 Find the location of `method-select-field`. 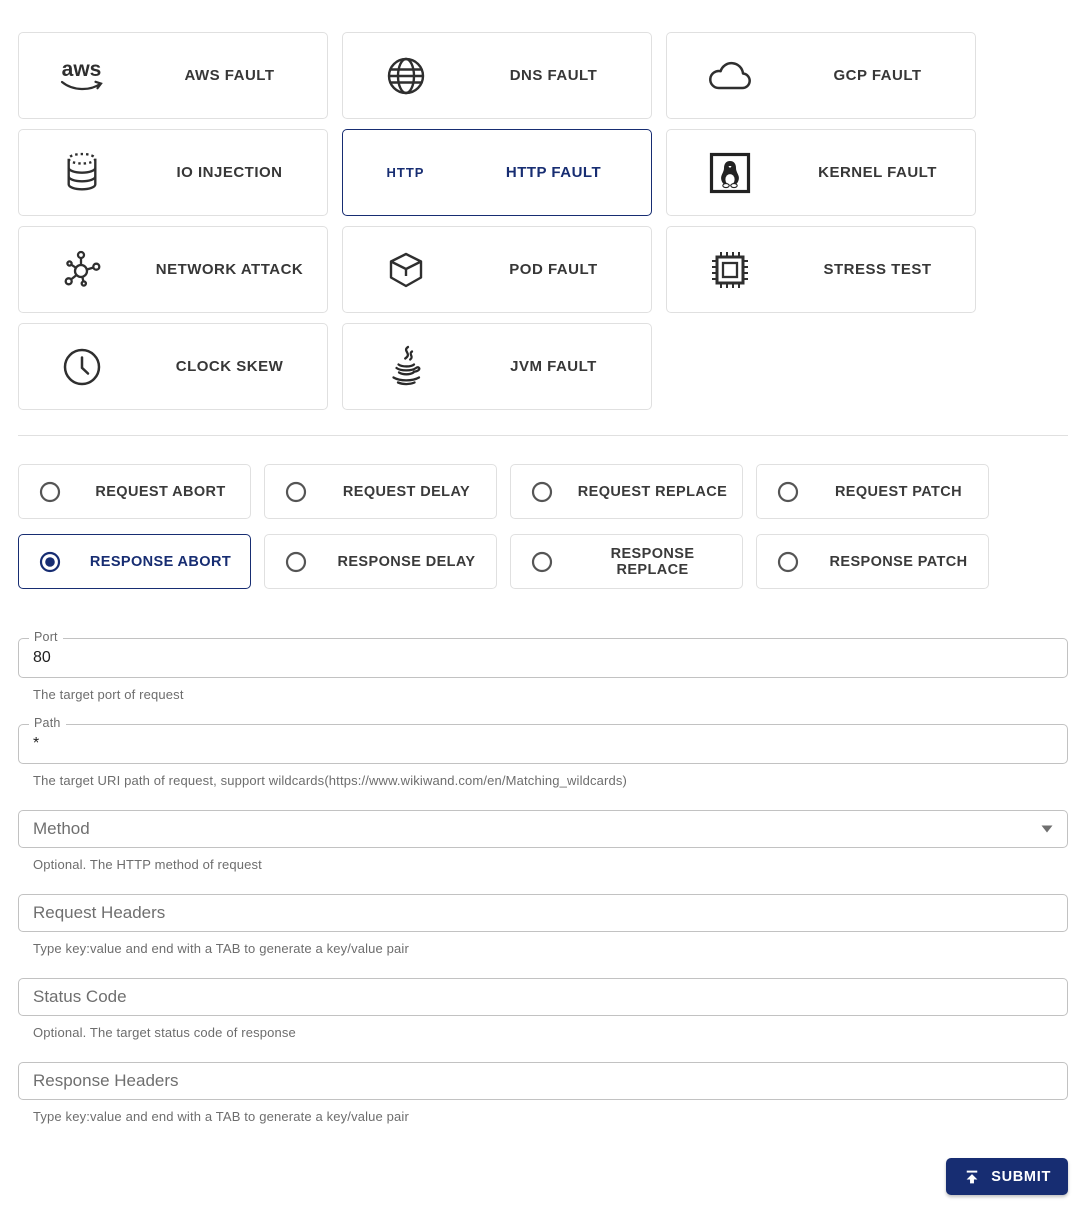

method-select-field is located at coordinates (543, 829).